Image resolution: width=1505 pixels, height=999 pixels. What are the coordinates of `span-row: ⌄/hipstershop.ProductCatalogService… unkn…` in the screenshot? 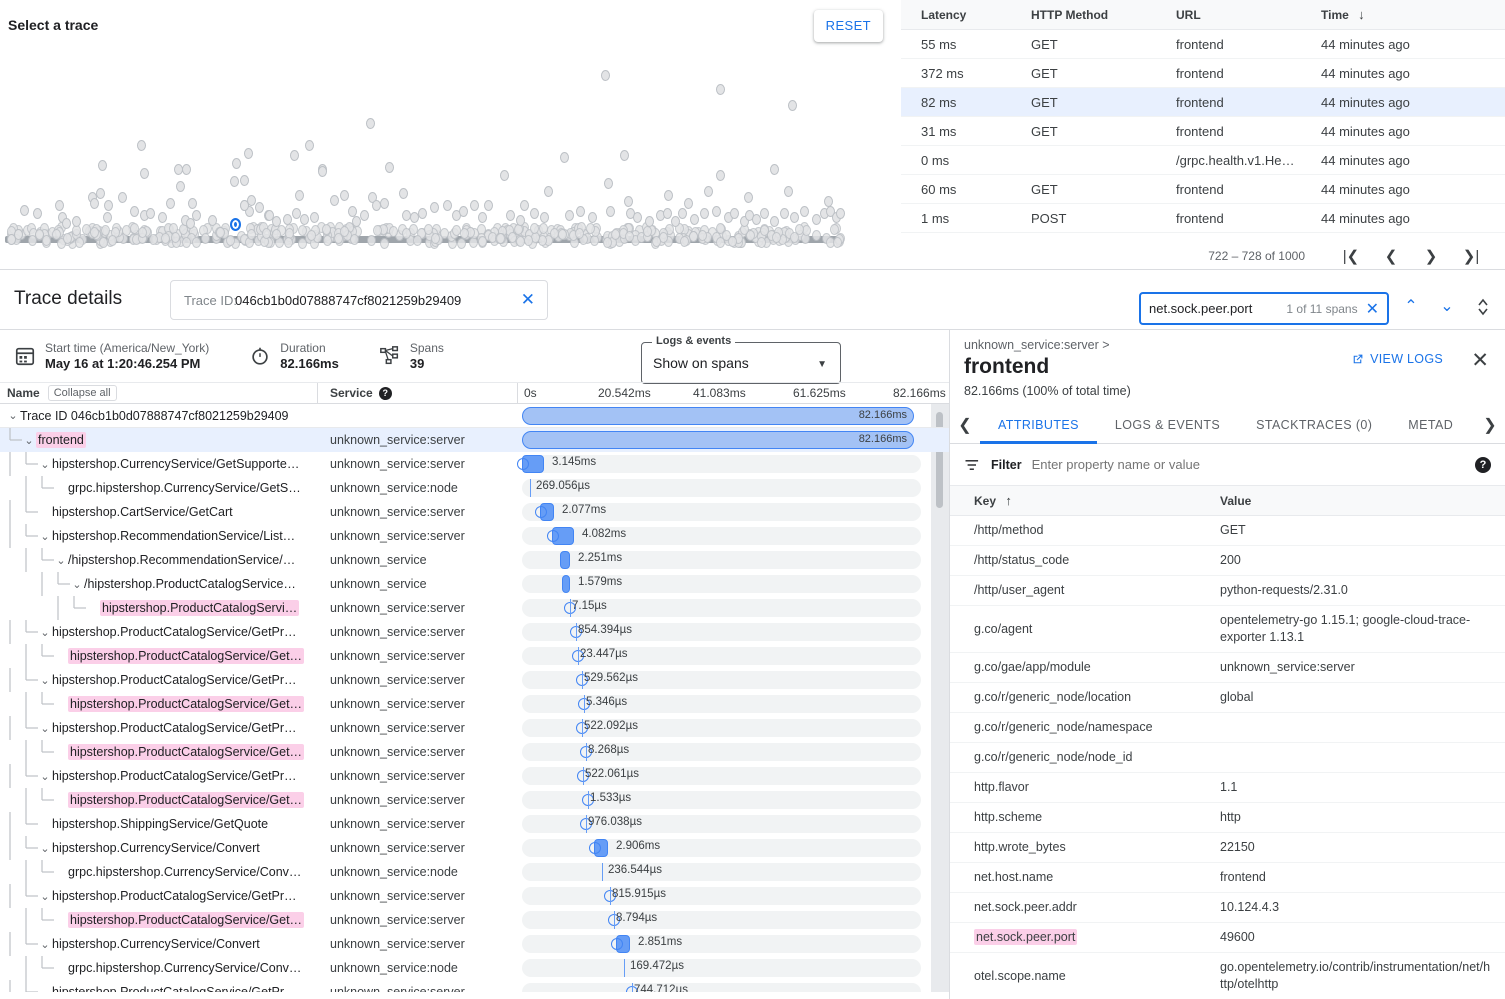 It's located at (474, 584).